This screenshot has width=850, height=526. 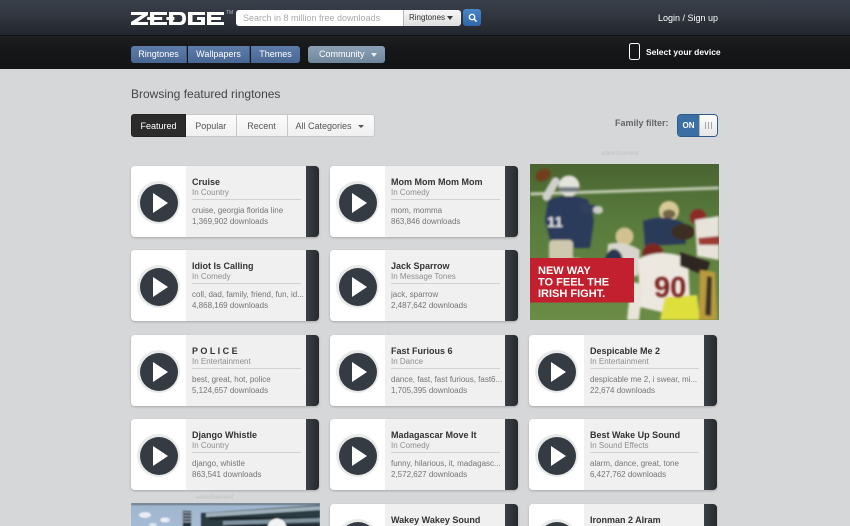 What do you see at coordinates (571, 294) in the screenshot?
I see `svg-text: IRISH FIGHT.` at bounding box center [571, 294].